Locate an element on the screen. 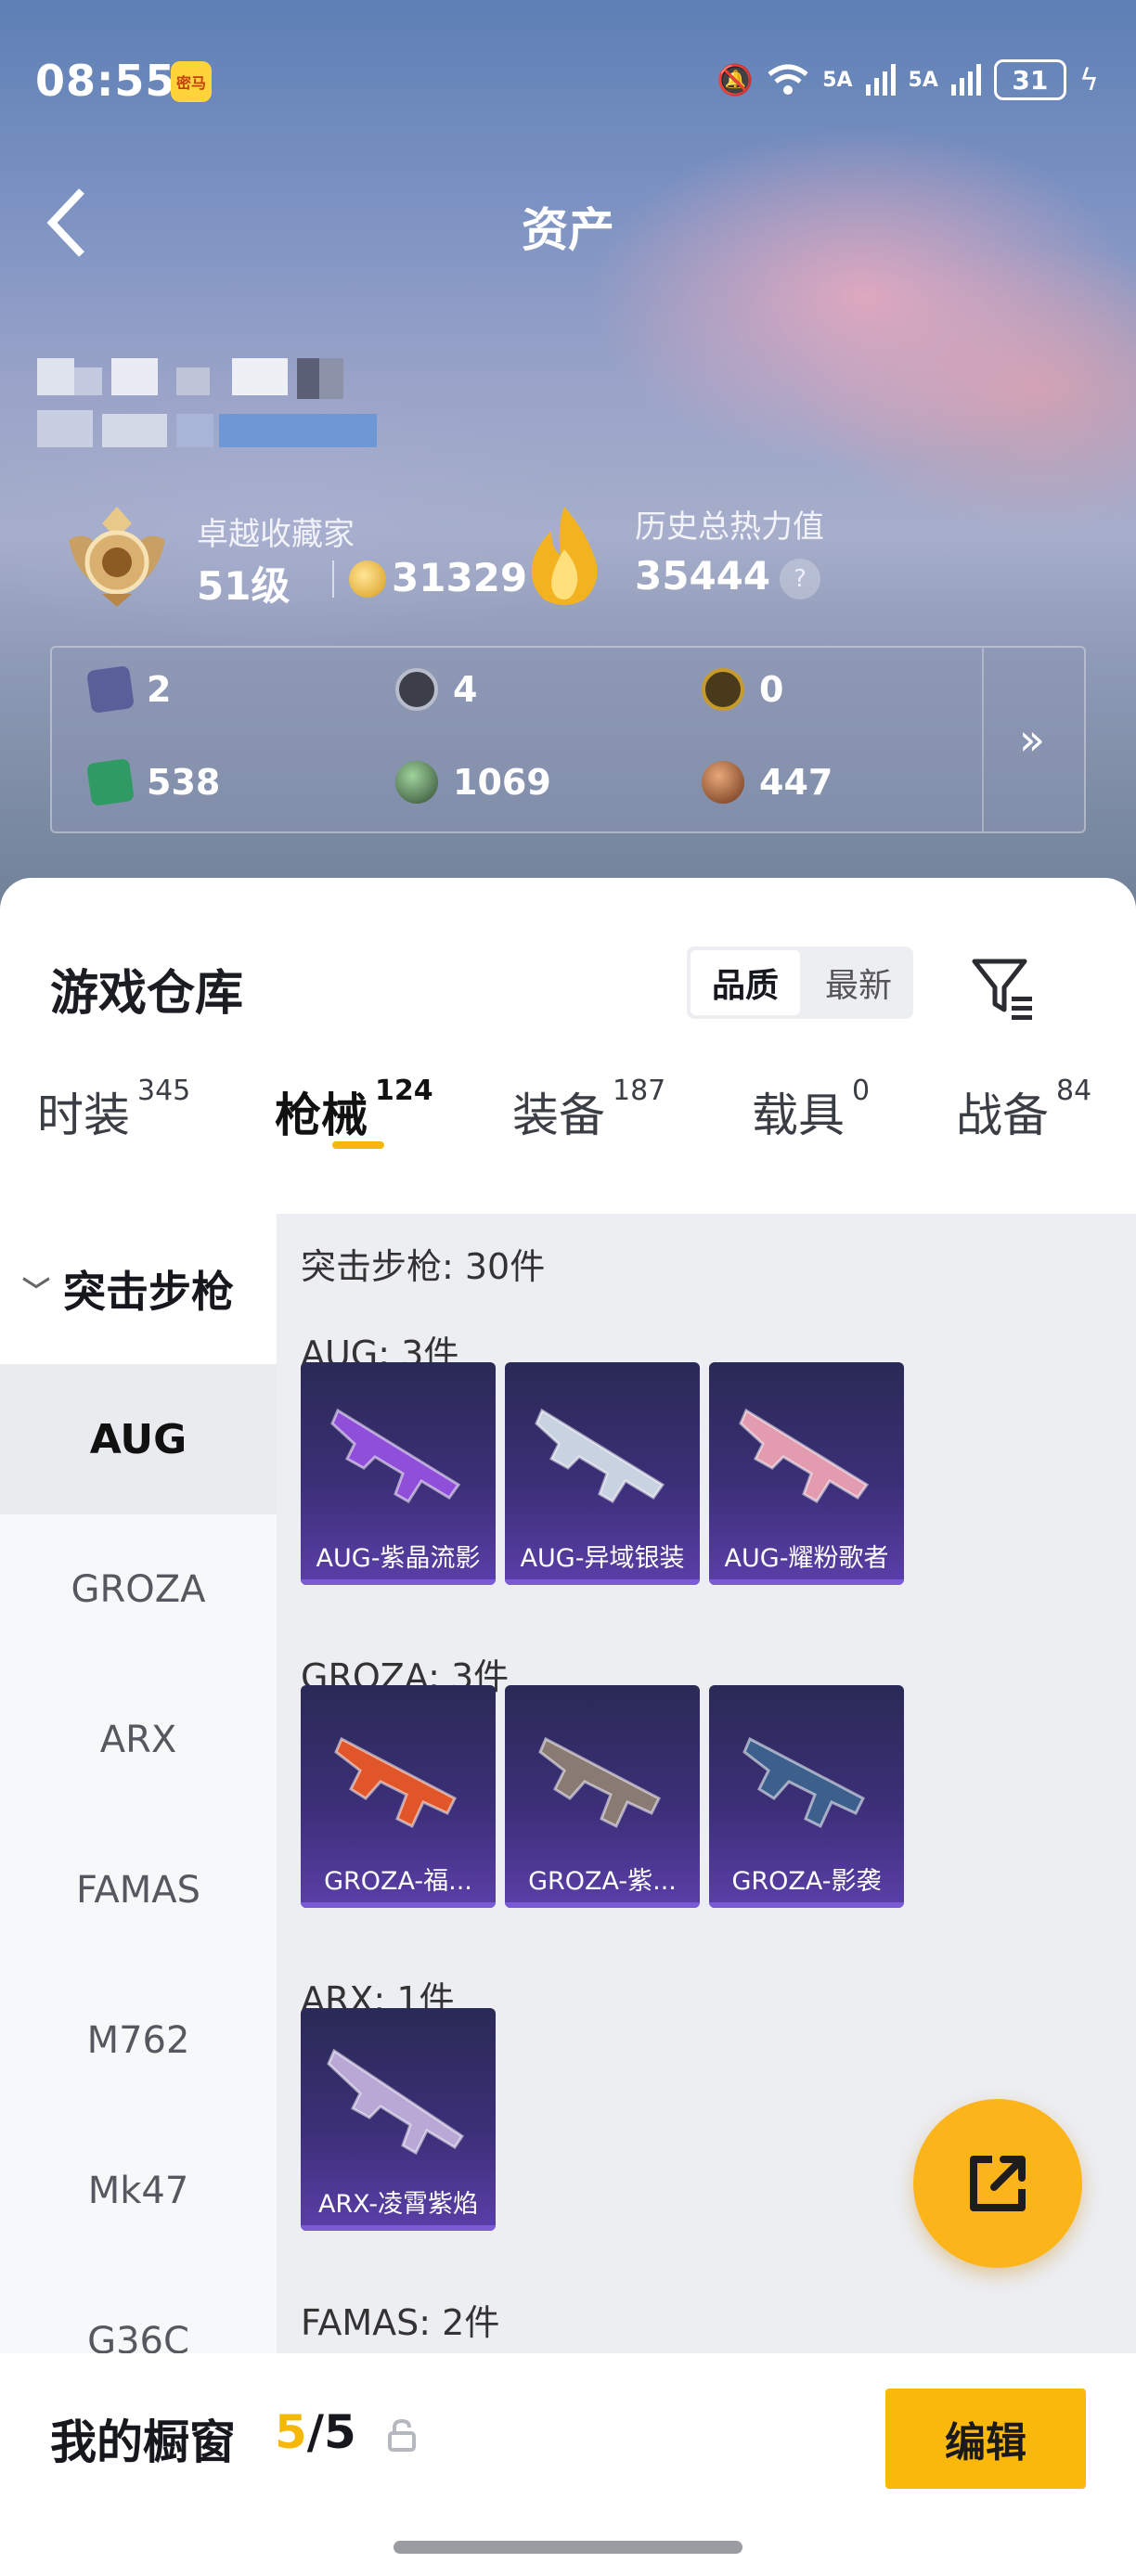 This screenshot has width=1136, height=2576. tab-label: 时装 is located at coordinates (83, 1115).